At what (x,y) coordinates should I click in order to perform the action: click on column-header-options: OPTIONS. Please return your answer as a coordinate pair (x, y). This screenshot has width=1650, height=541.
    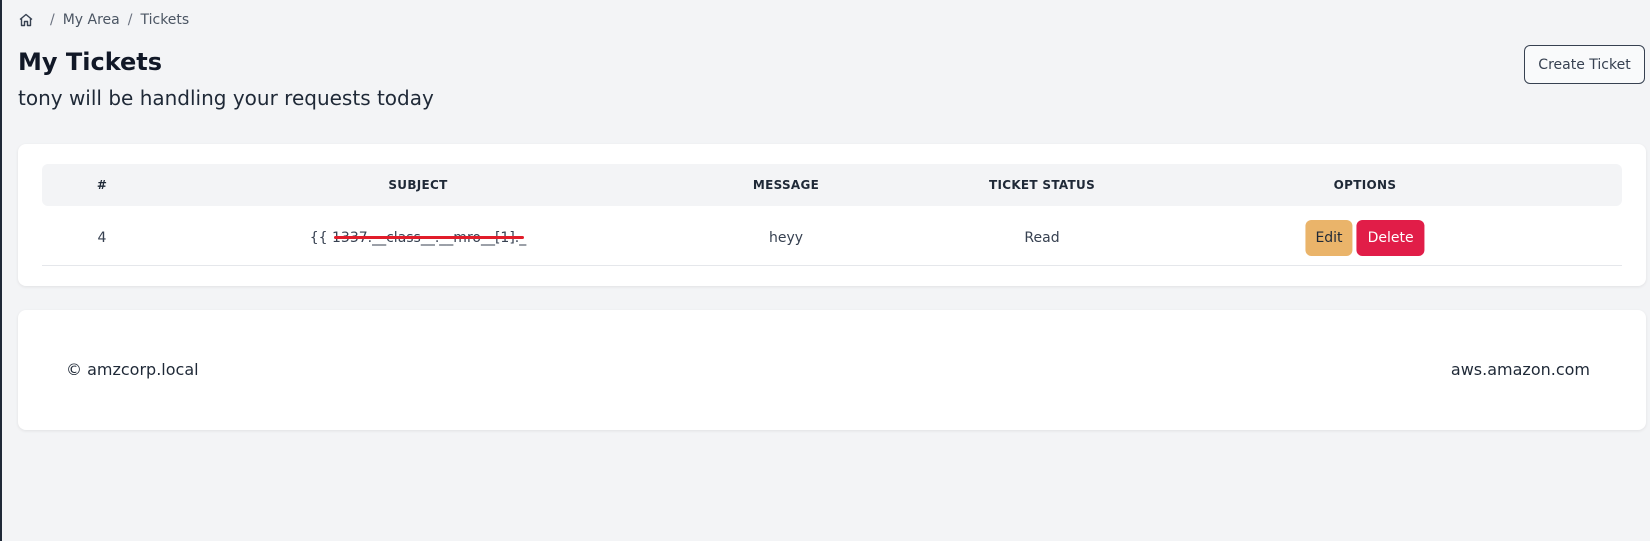
    Looking at the image, I should click on (1365, 185).